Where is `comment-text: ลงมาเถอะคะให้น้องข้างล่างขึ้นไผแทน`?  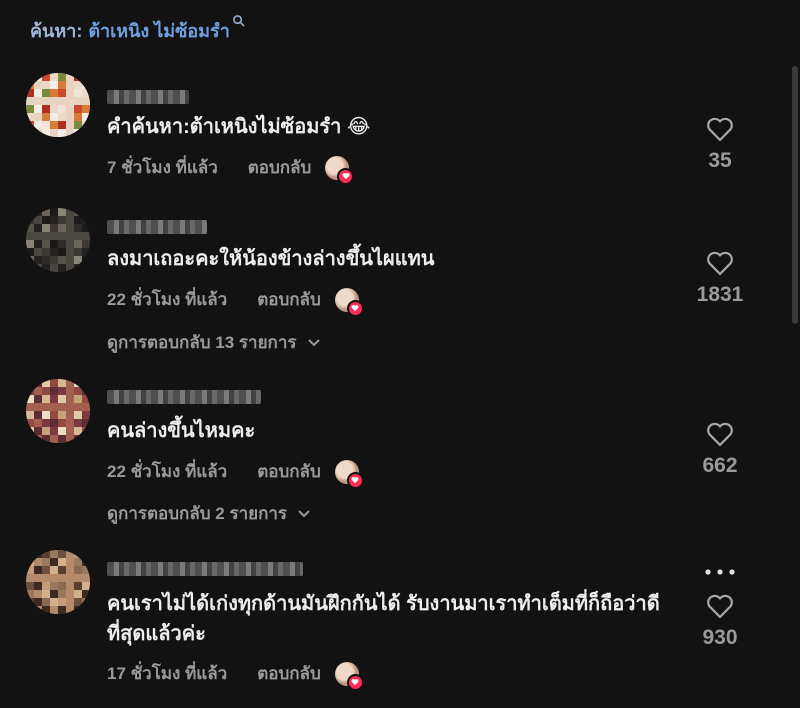
comment-text: ลงมาเถอะคะให้น้องข้างล่างขึ้นไผแทน is located at coordinates (271, 259).